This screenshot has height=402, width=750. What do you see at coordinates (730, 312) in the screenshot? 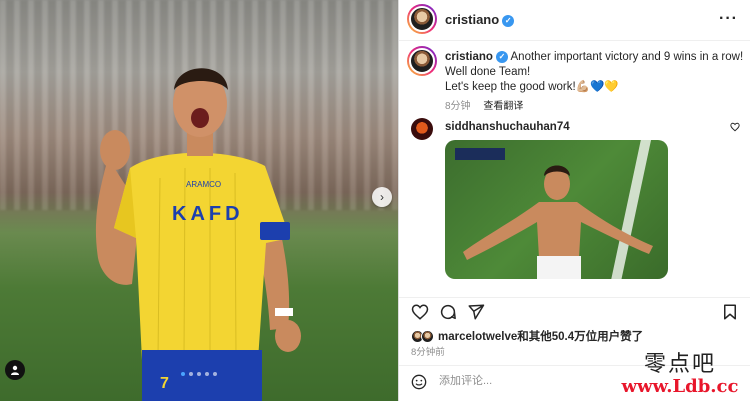
I see `bookmark-icon` at bounding box center [730, 312].